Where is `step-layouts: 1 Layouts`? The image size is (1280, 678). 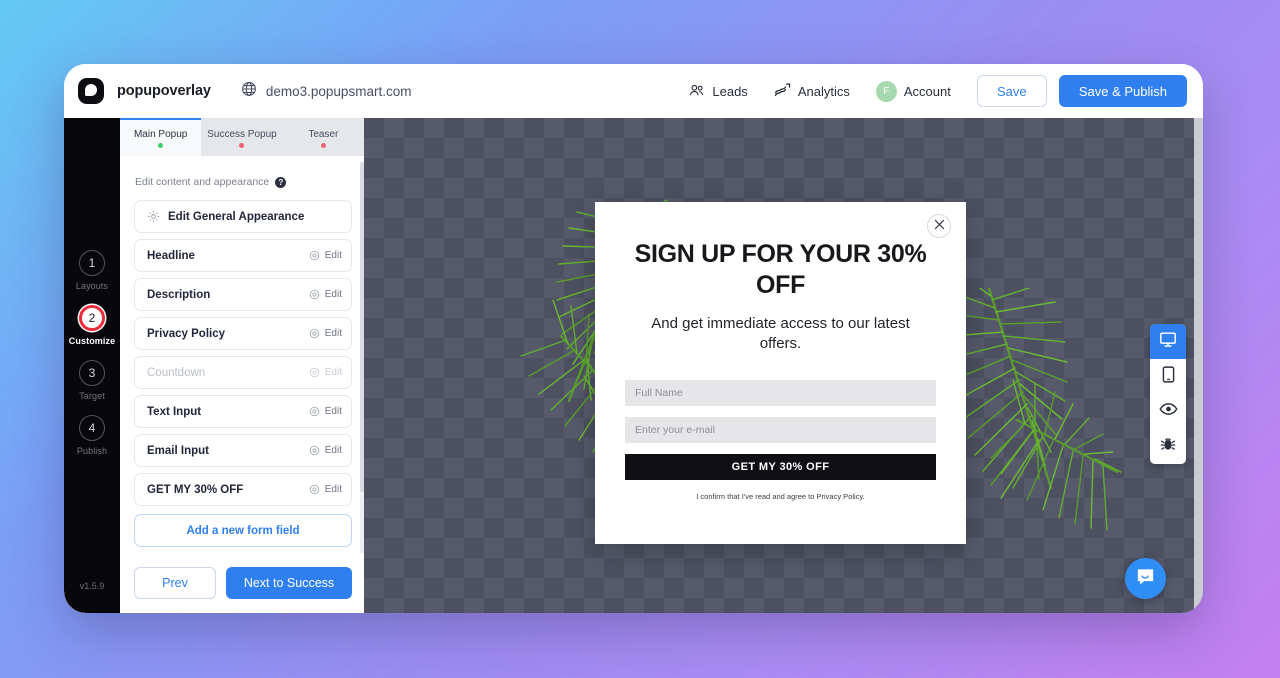 step-layouts: 1 Layouts is located at coordinates (92, 270).